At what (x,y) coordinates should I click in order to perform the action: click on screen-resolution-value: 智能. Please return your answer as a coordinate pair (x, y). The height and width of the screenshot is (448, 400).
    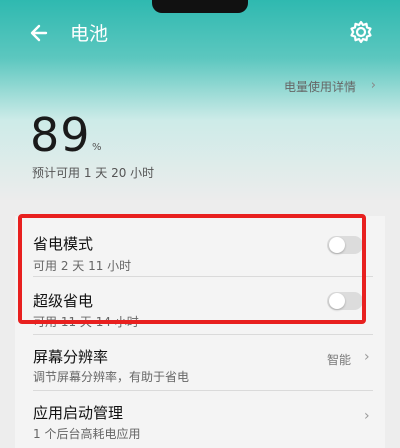
    Looking at the image, I should click on (339, 360).